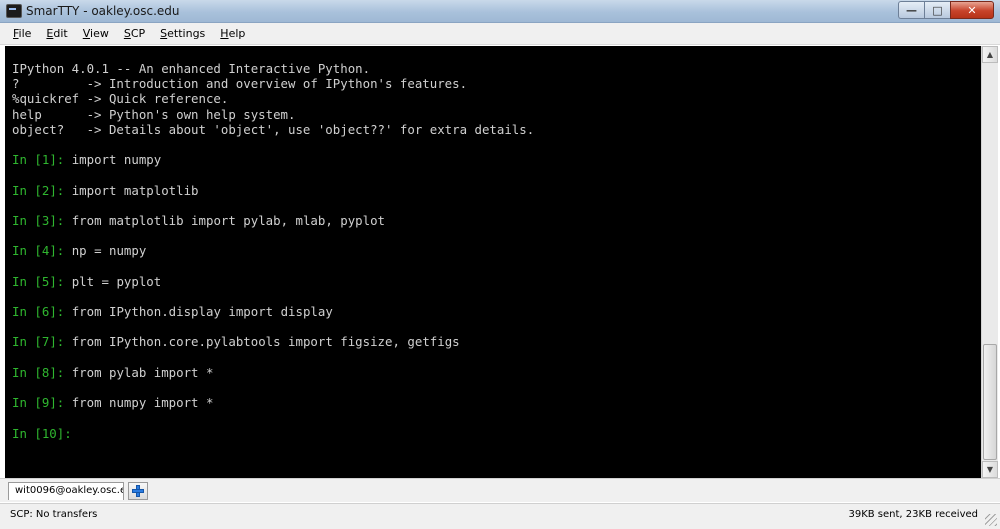 The image size is (1000, 529). What do you see at coordinates (989, 262) in the screenshot?
I see `terminal-scrollbar: ▲ ▼` at bounding box center [989, 262].